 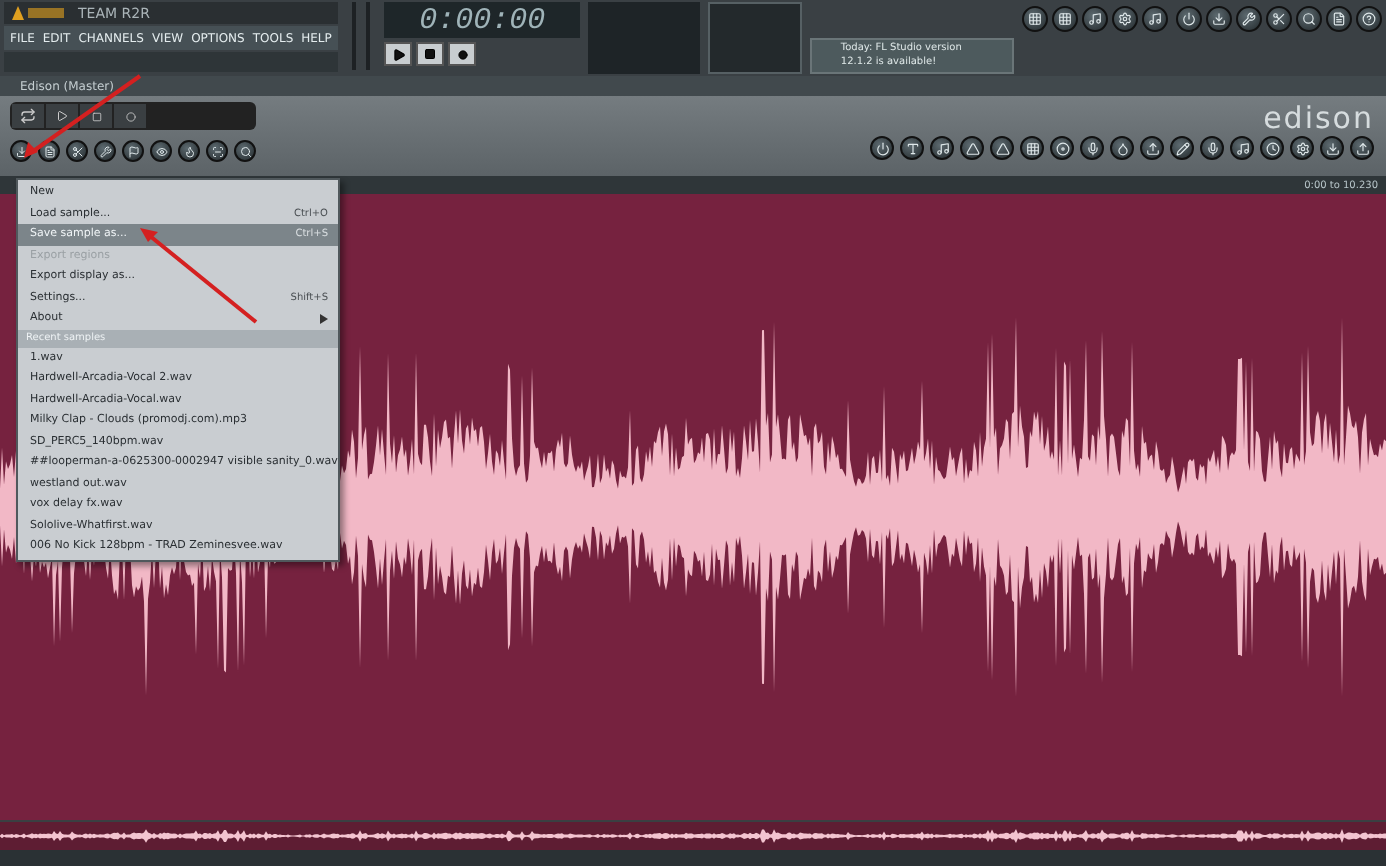 I want to click on disk-icon, so click(x=21, y=151).